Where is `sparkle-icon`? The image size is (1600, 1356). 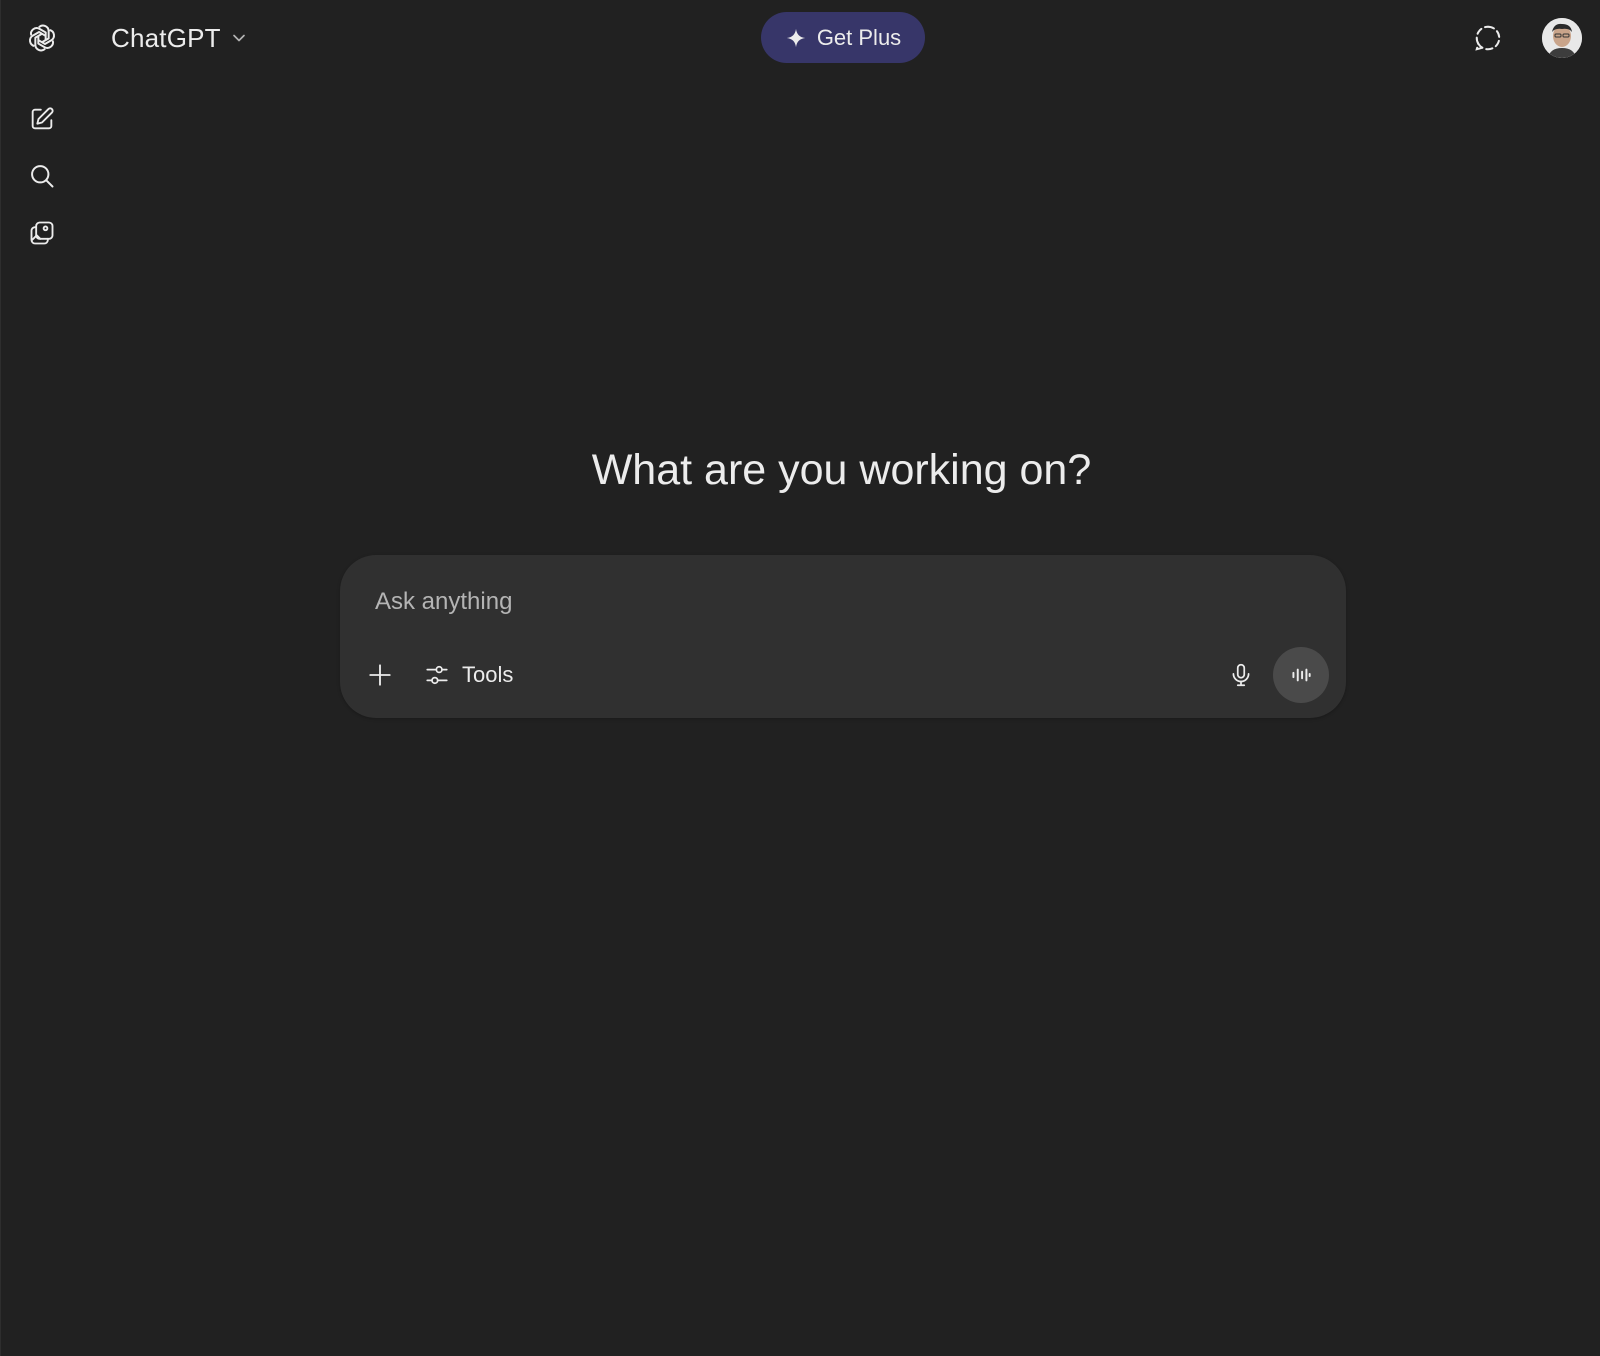 sparkle-icon is located at coordinates (795, 37).